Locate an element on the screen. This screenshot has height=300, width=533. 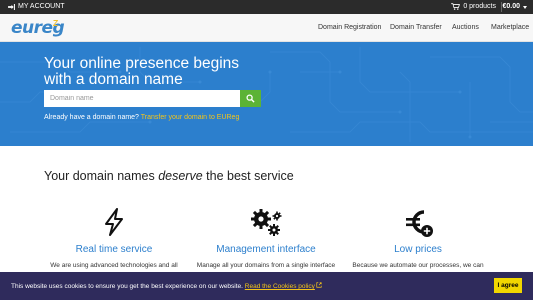
sign-in-icon is located at coordinates (11, 6).